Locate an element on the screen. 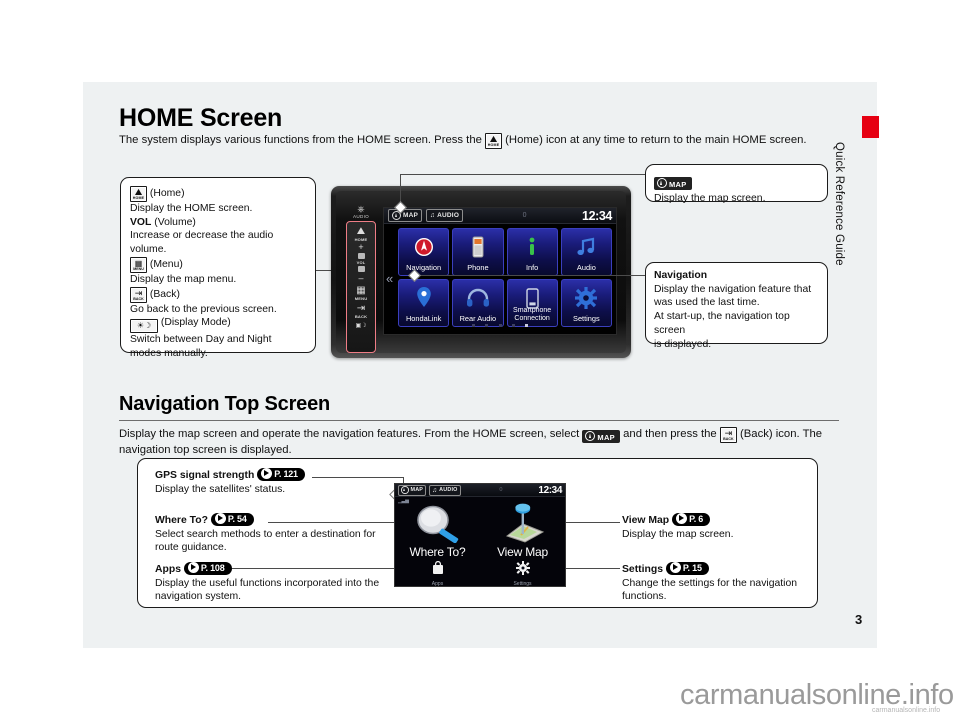 Image resolution: width=960 pixels, height=722 pixels. app-tile-navigation: Navigation is located at coordinates (424, 252).